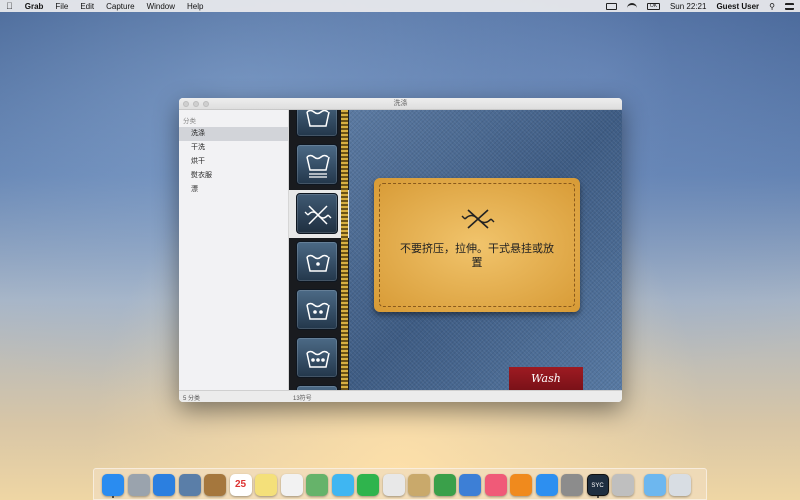  I want to click on symbol-wash-40-icon, so click(317, 309).